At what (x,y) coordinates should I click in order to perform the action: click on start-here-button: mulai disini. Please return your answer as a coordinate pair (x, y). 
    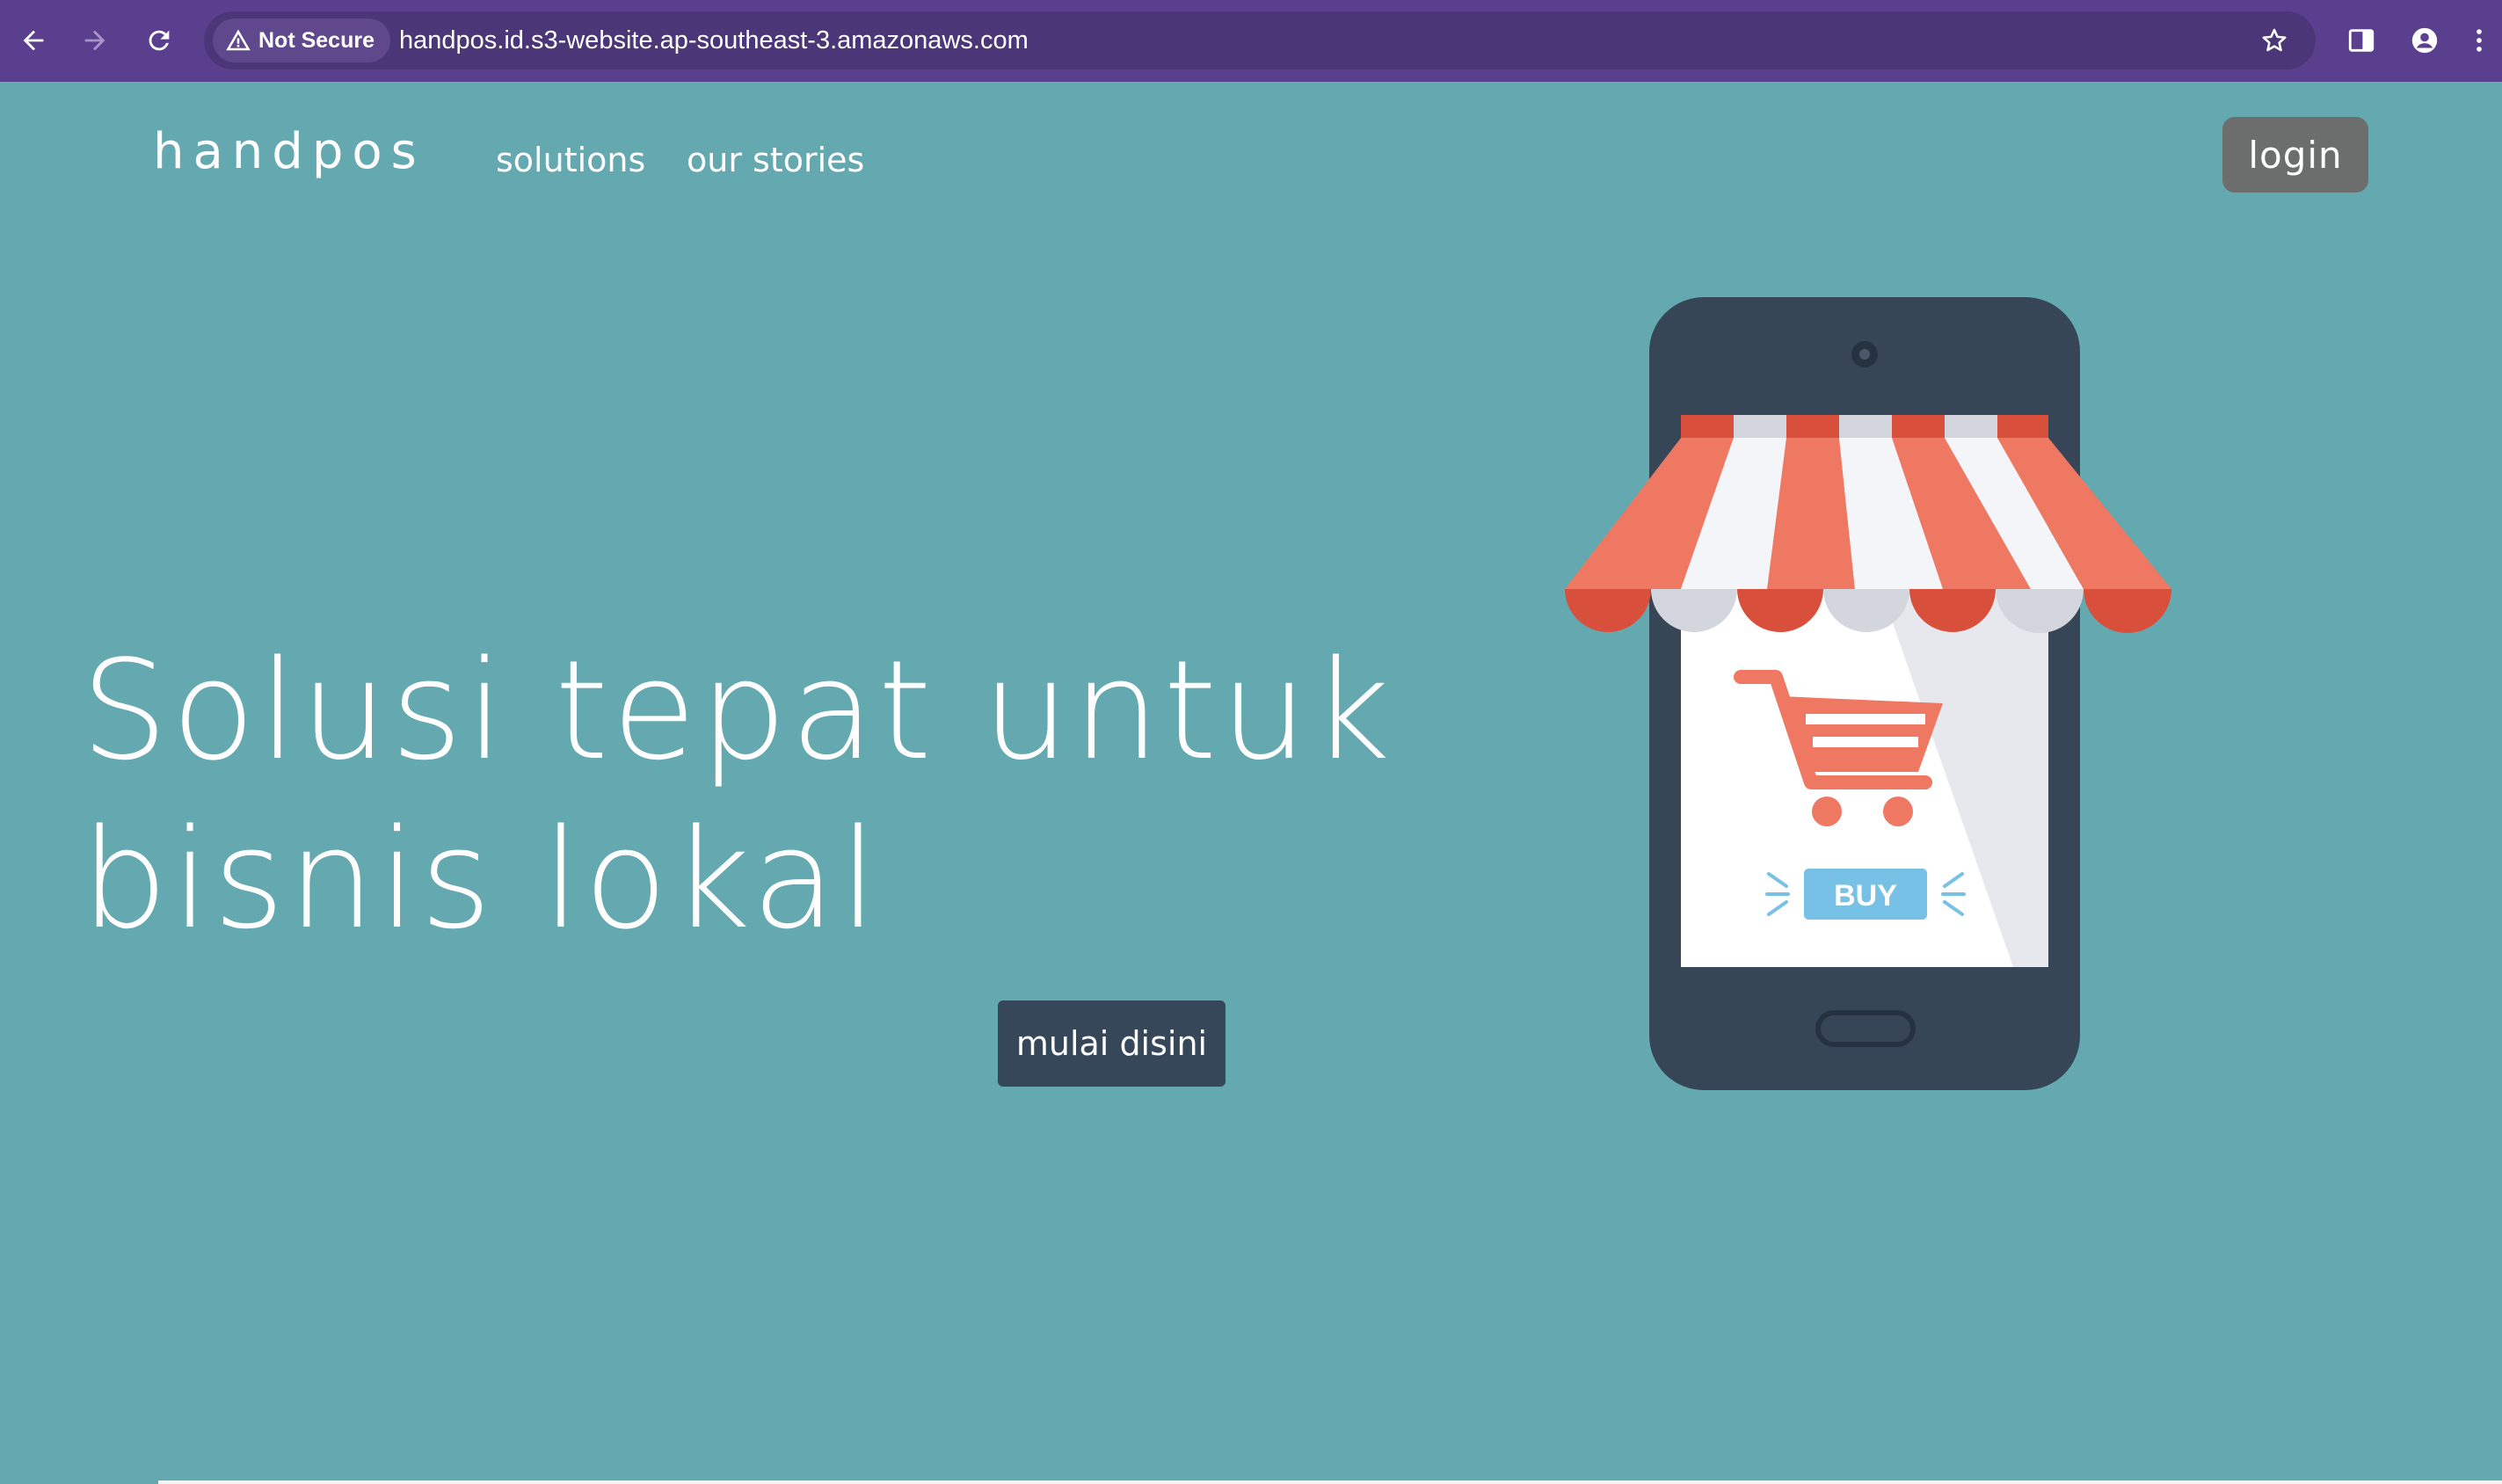
    Looking at the image, I should click on (1112, 1043).